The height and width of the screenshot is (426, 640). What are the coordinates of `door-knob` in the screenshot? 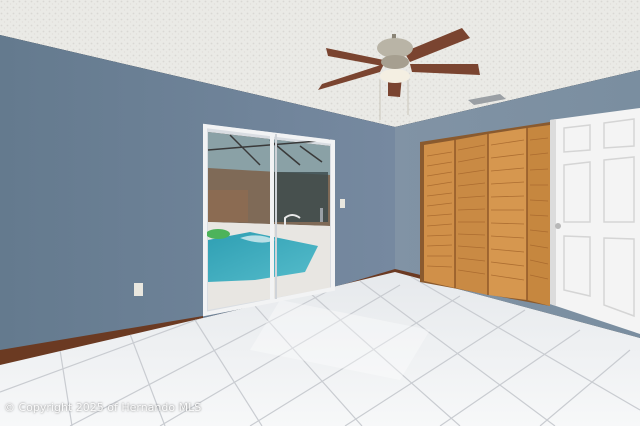 It's located at (558, 226).